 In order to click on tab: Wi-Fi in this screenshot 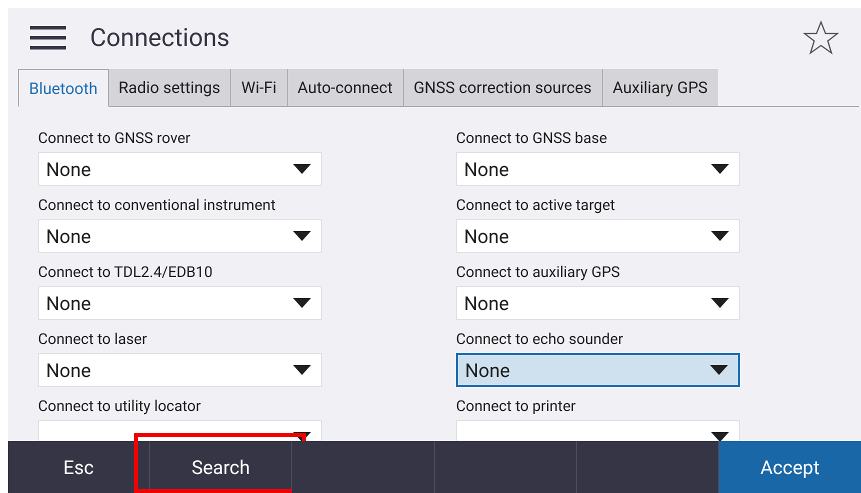, I will do `click(258, 87)`.